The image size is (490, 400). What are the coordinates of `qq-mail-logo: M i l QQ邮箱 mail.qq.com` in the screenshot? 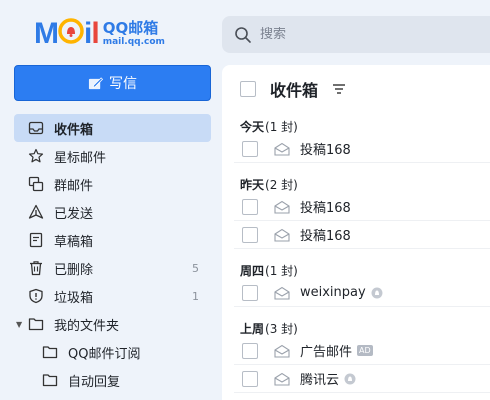 It's located at (99, 34).